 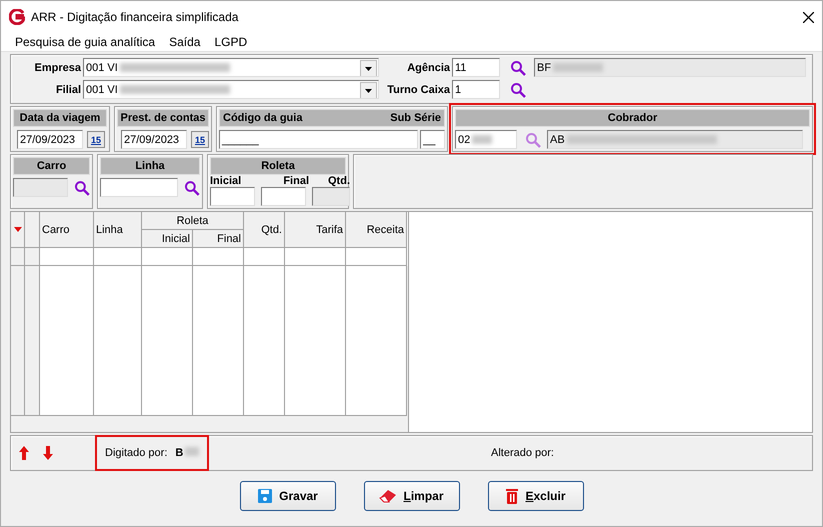 What do you see at coordinates (231, 42) in the screenshot?
I see `menu-item: LGPD` at bounding box center [231, 42].